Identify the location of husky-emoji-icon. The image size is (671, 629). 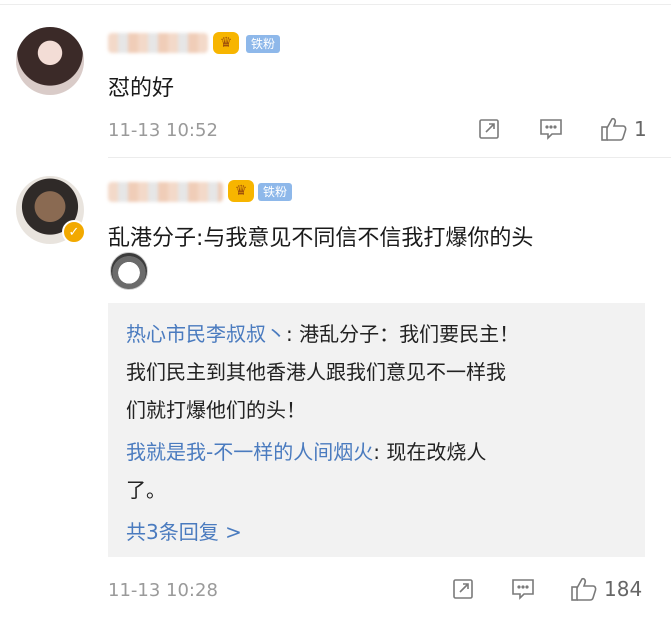
(129, 271).